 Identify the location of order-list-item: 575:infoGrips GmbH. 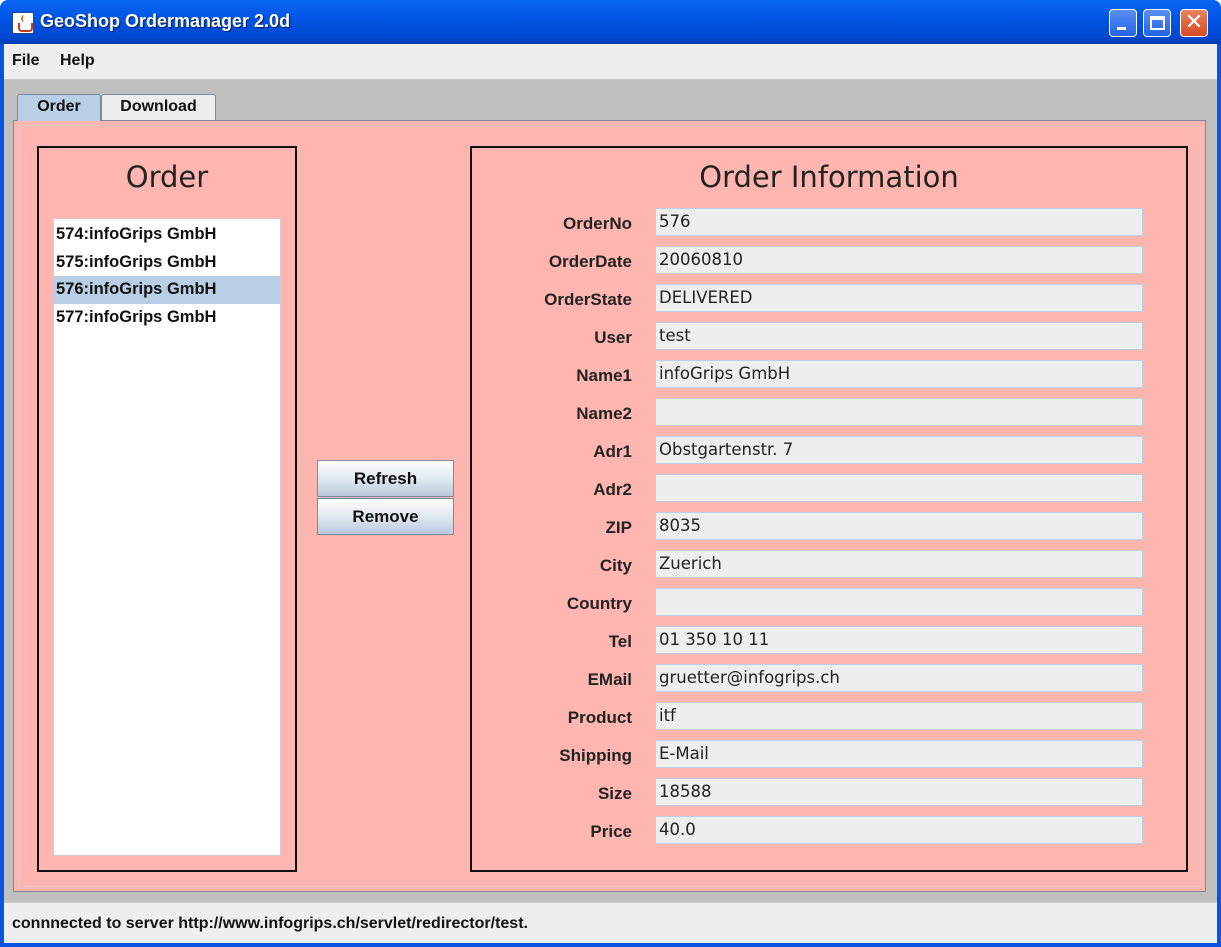
(167, 263).